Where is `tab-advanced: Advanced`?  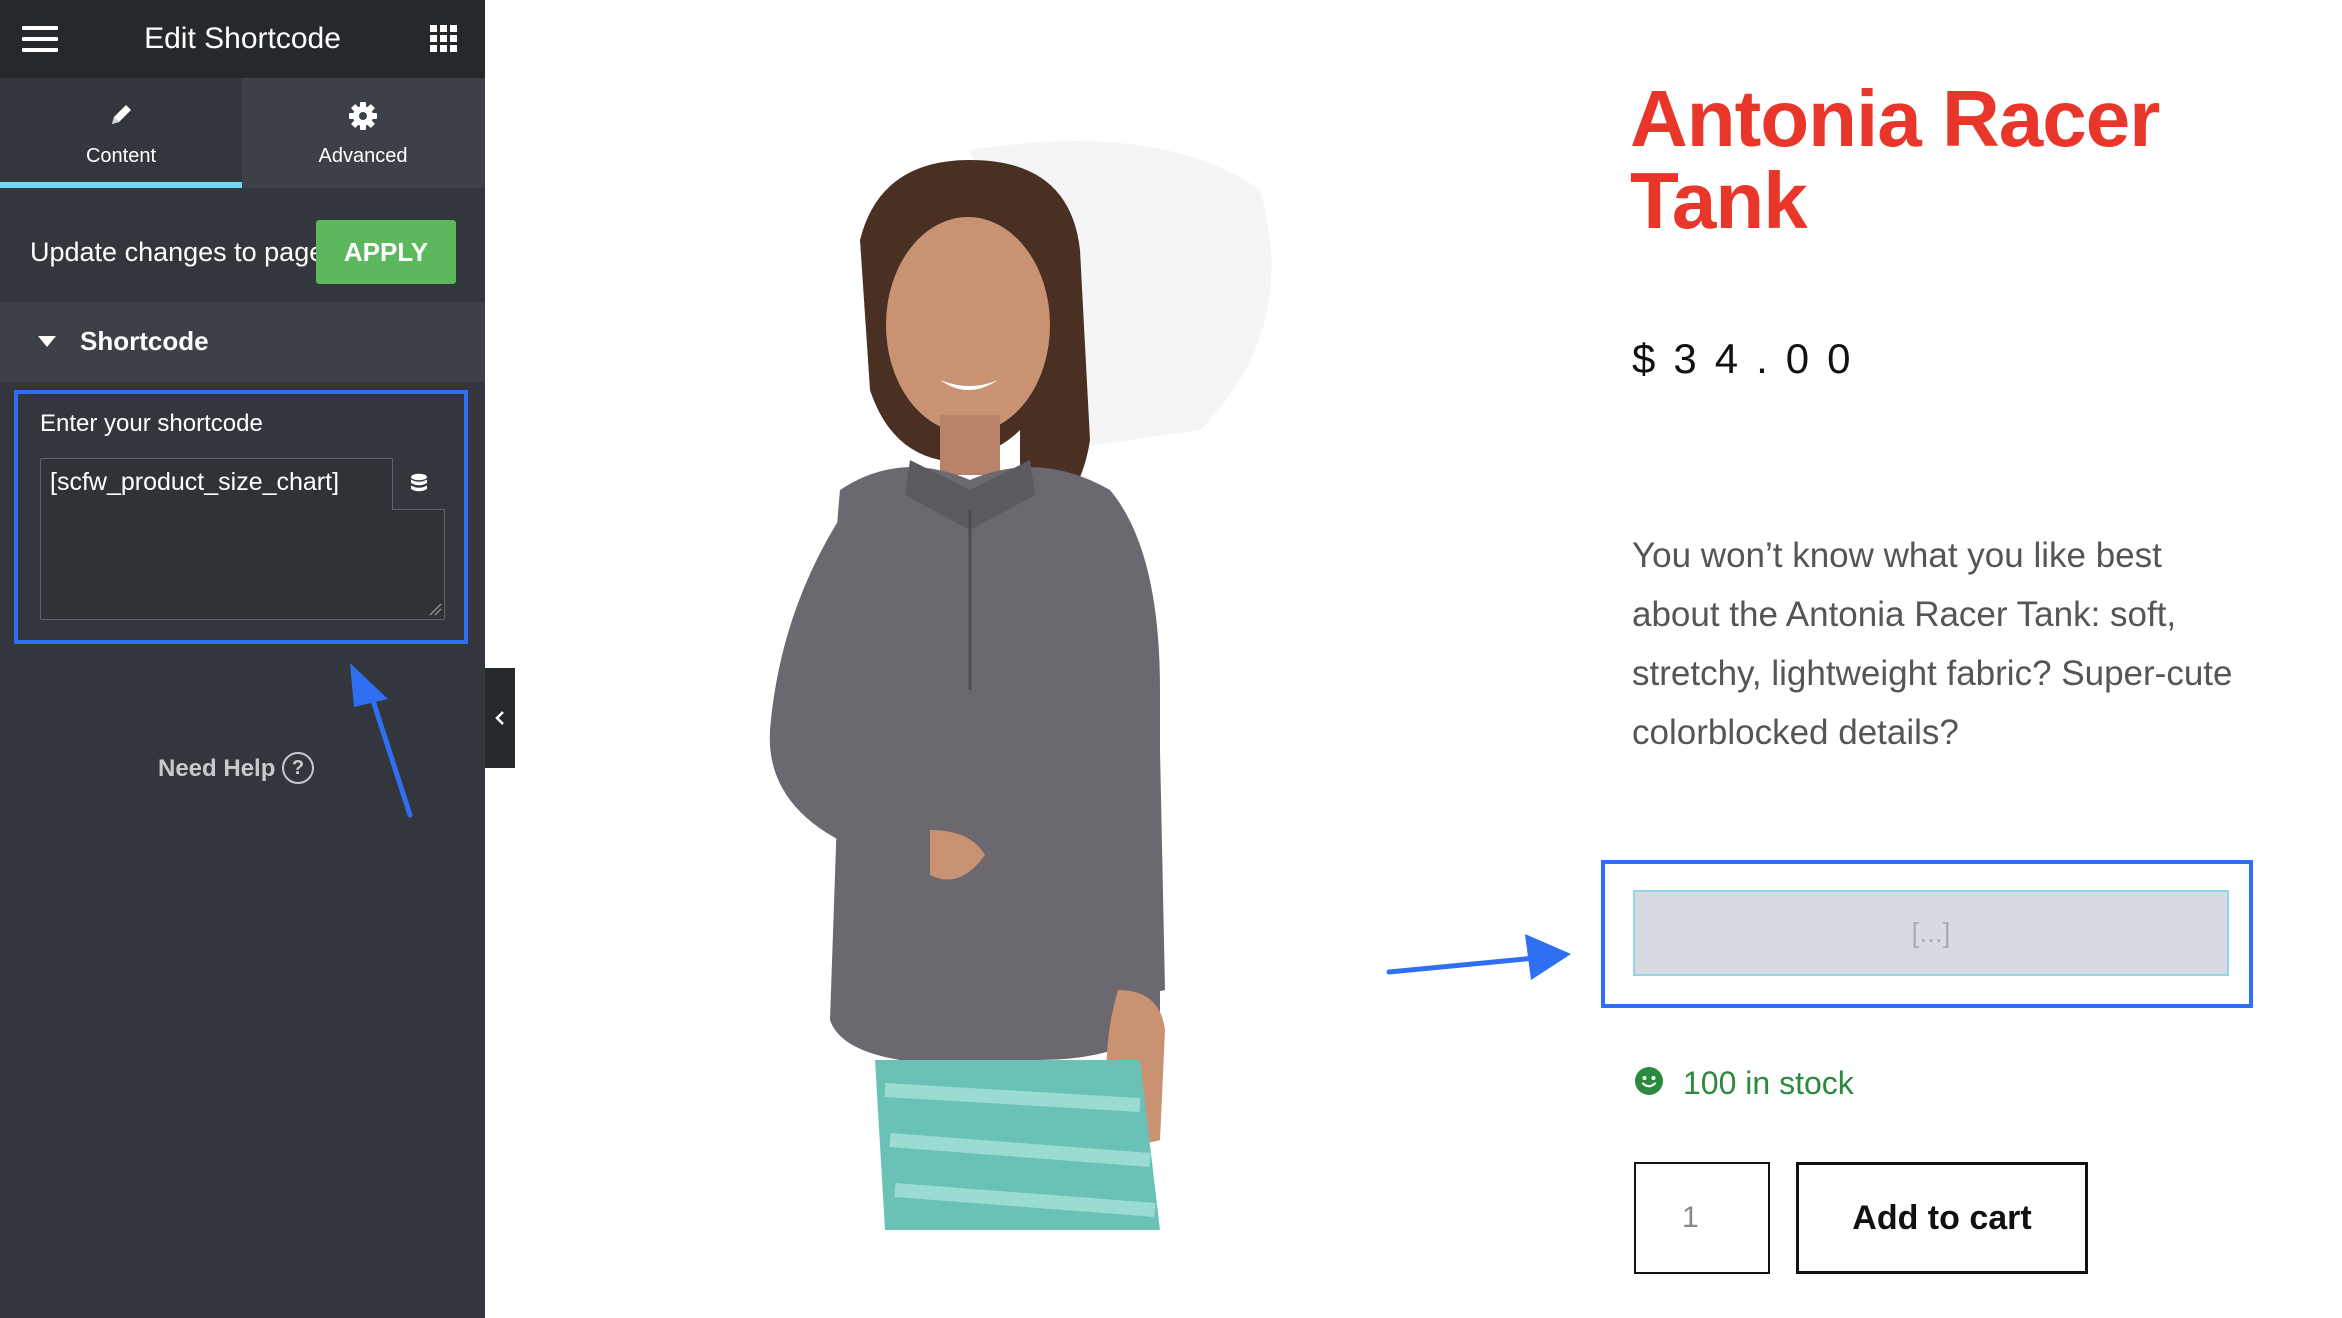
tab-advanced: Advanced is located at coordinates (363, 133).